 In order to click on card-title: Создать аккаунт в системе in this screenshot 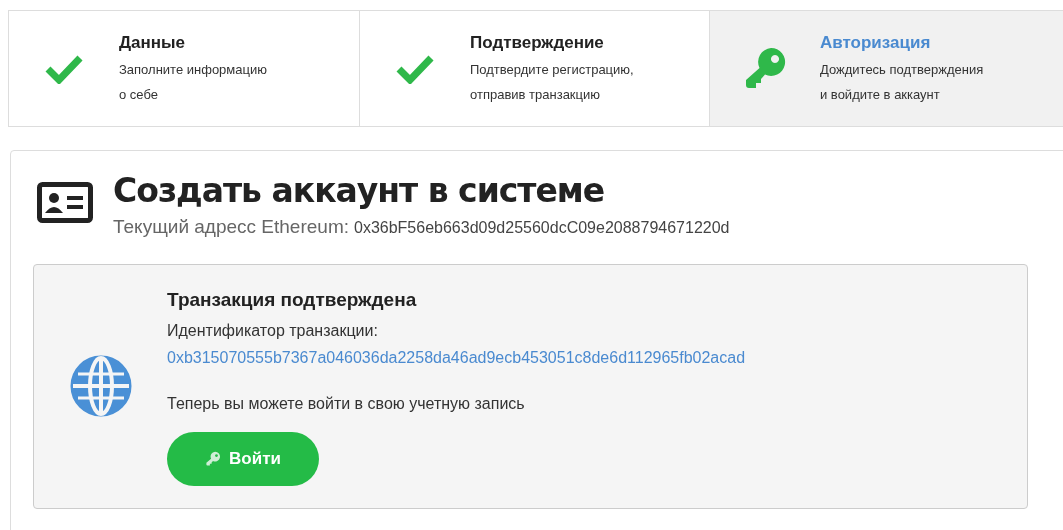, I will do `click(359, 191)`.